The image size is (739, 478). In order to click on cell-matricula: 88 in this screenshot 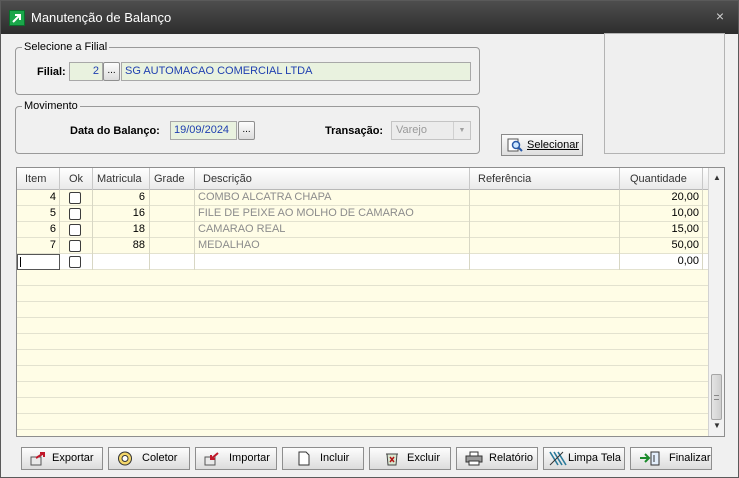, I will do `click(121, 246)`.